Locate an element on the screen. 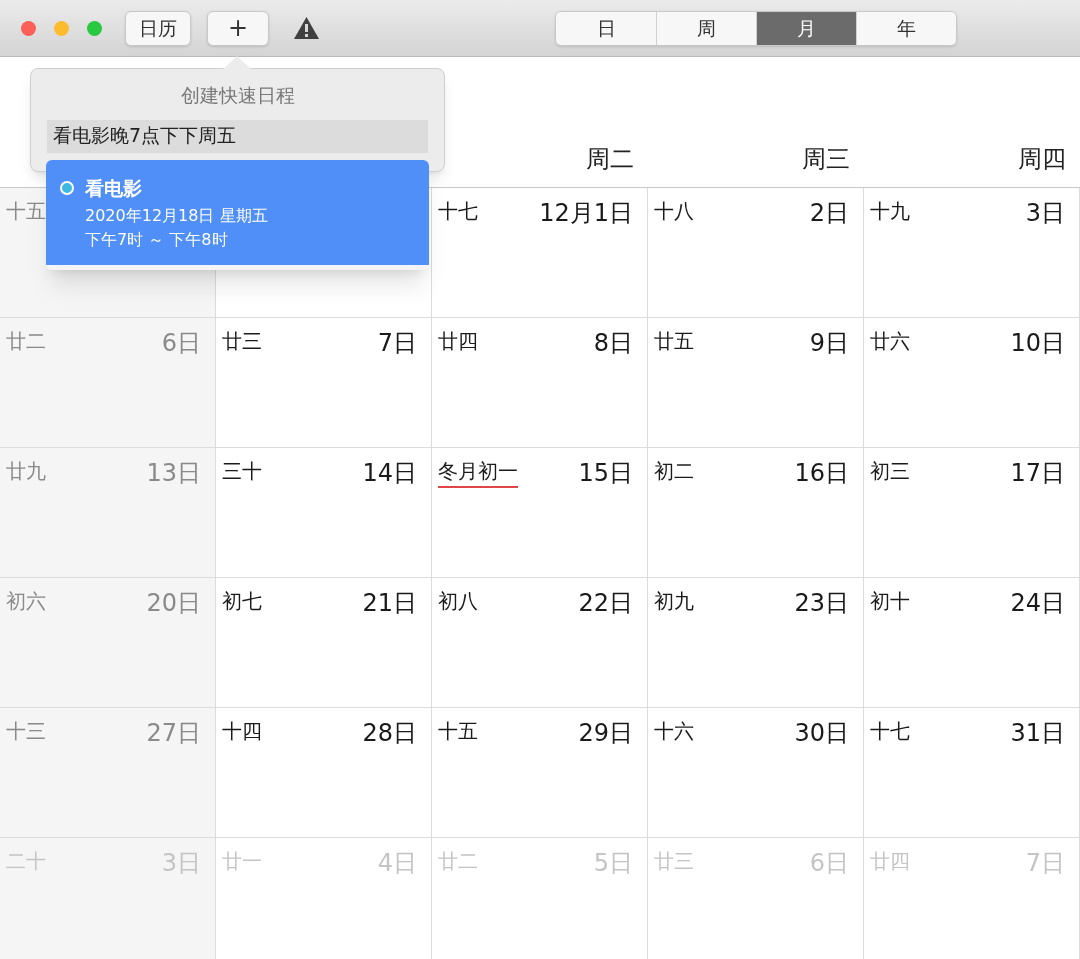  lunar-date: 初七 is located at coordinates (242, 601).